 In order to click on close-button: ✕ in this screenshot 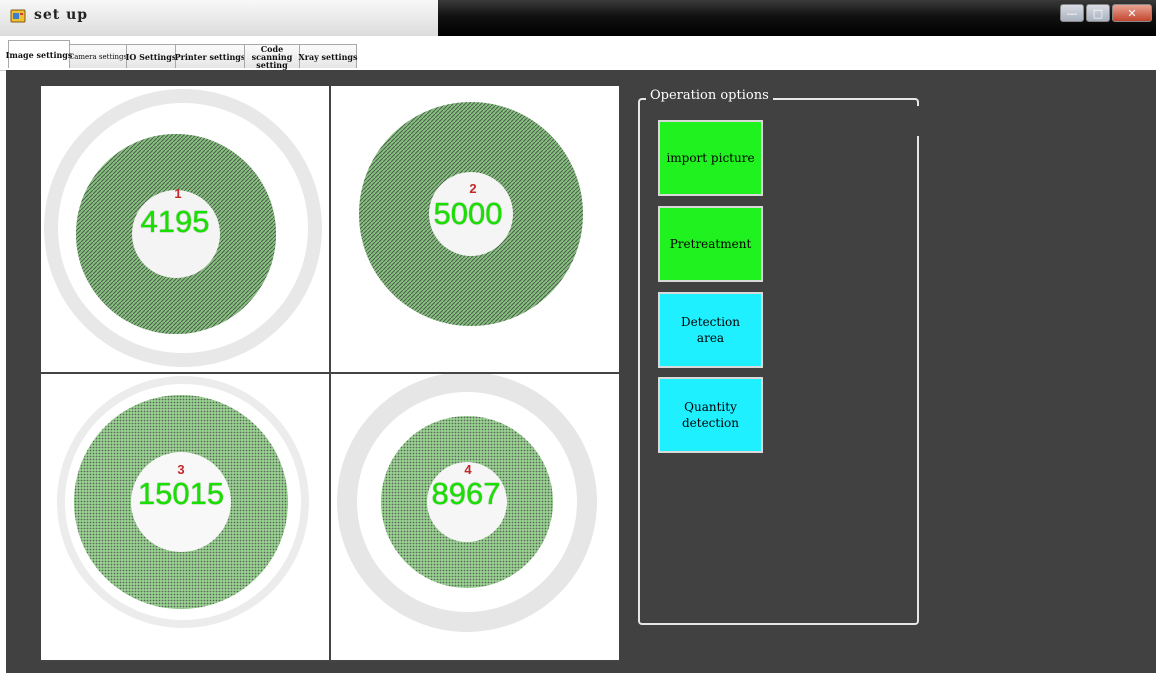, I will do `click(1132, 13)`.